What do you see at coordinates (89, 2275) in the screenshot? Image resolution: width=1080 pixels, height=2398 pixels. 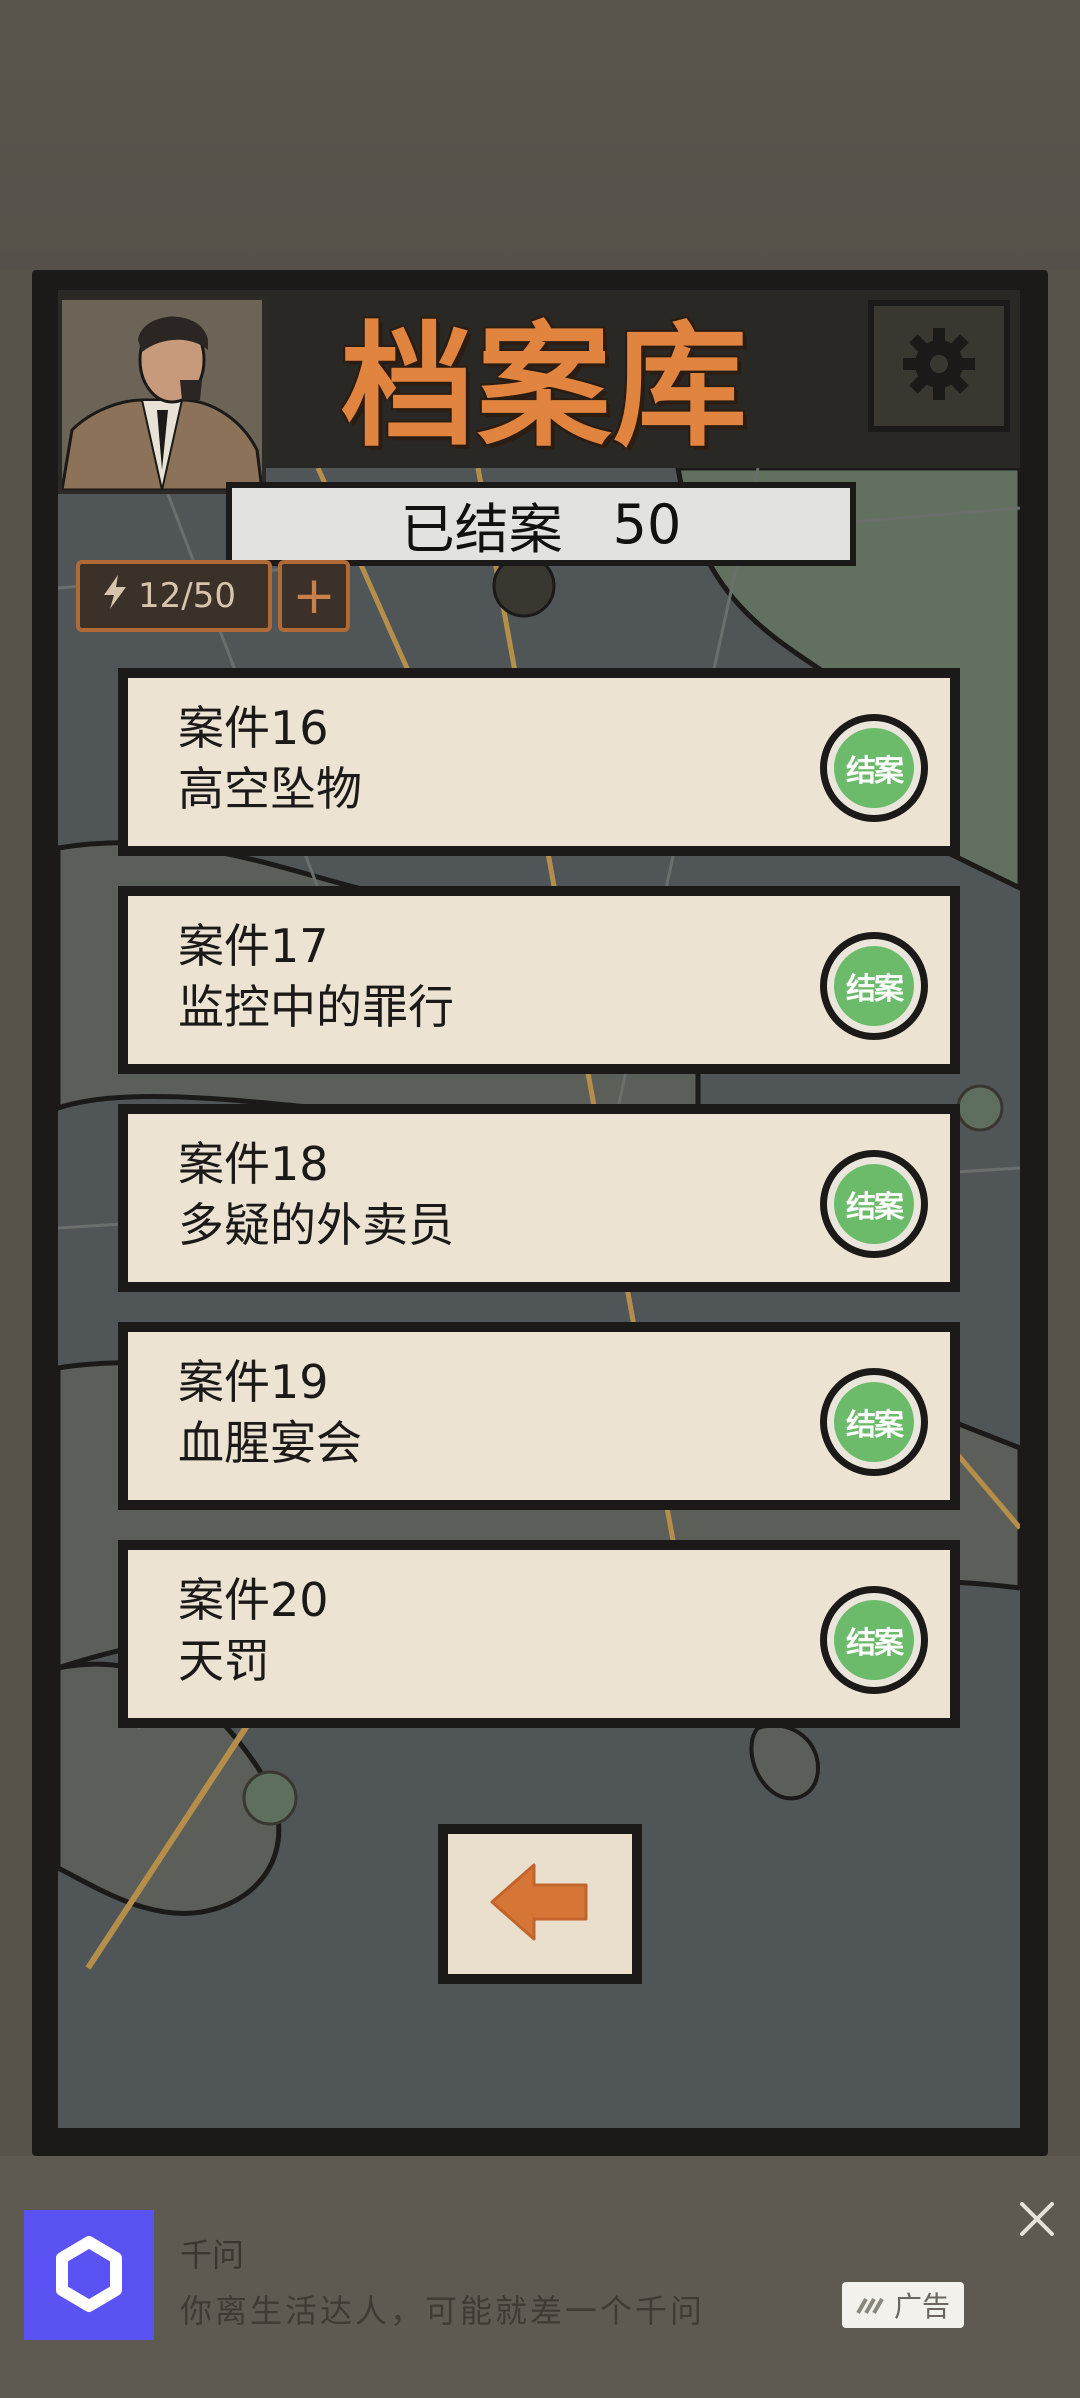 I see `ad-app-logo` at bounding box center [89, 2275].